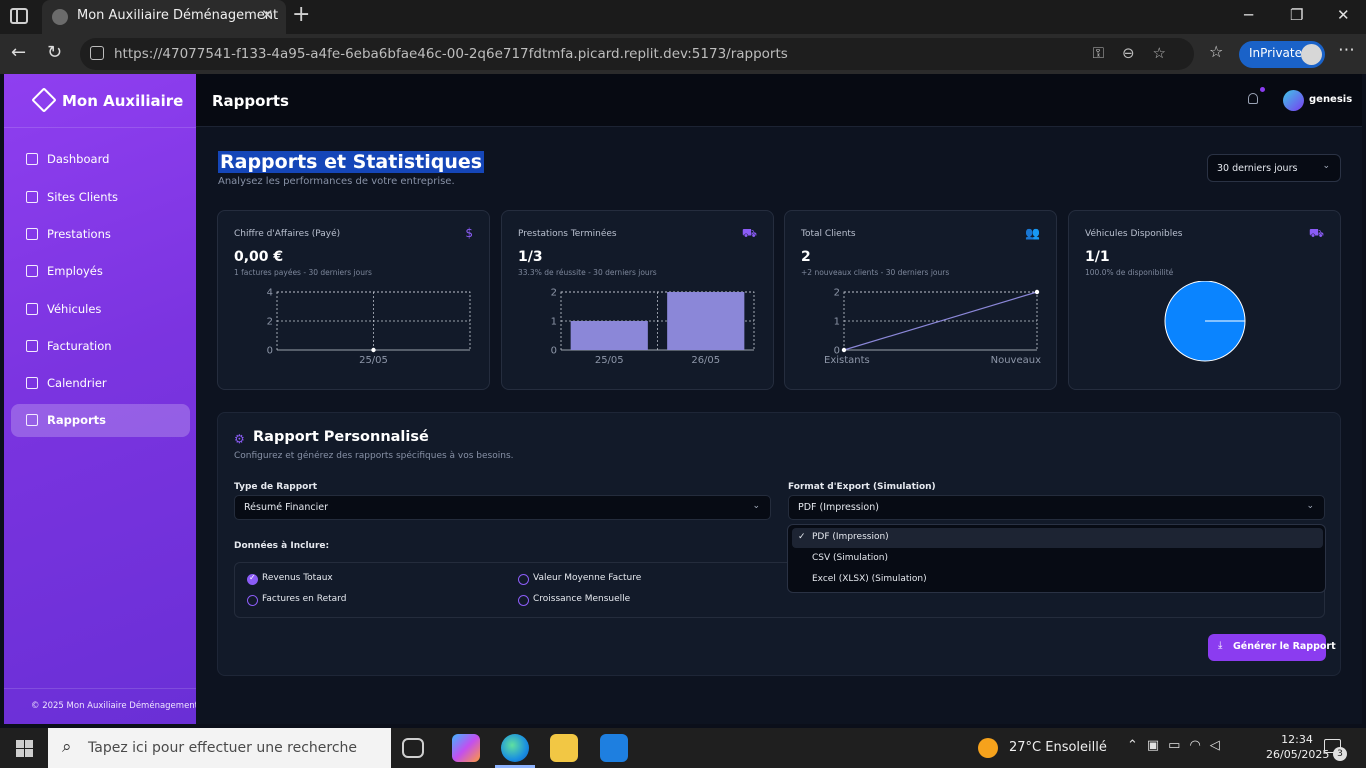  Describe the element at coordinates (1272, 647) in the screenshot. I see `generate-report-button: ⤓ Générer le Rapport` at that location.